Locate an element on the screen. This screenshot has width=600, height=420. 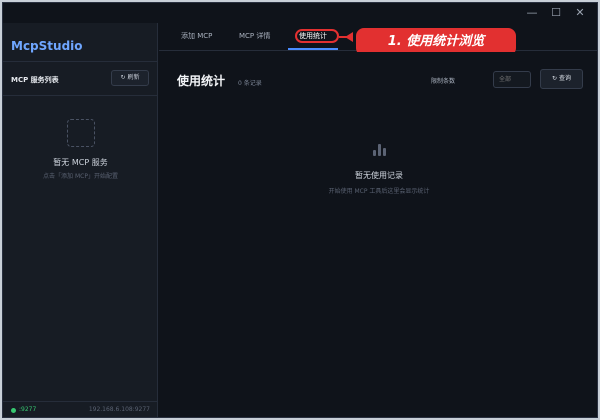
usage-empty-title: 暂无使用记录 is located at coordinates (379, 175).